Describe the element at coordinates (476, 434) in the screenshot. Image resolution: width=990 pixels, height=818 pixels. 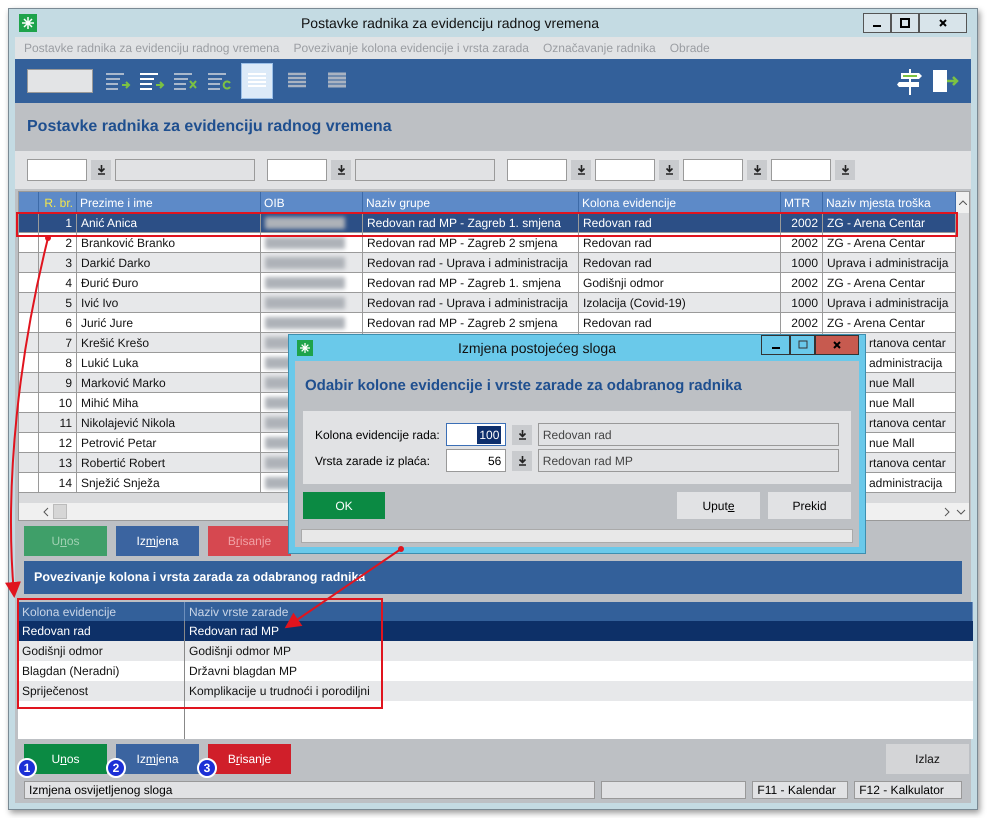
I see `code-field: 100` at that location.